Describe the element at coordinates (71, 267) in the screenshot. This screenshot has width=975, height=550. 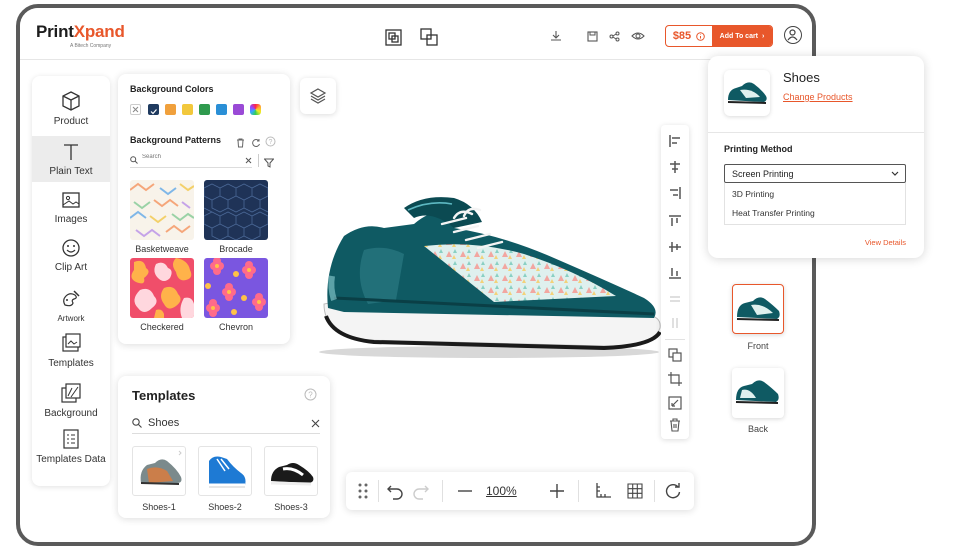
I see `sidebar-label: Clip Art` at that location.